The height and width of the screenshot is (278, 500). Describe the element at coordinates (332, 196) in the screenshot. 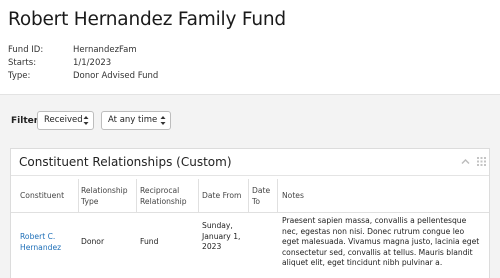

I see `col-notes: Notes` at that location.